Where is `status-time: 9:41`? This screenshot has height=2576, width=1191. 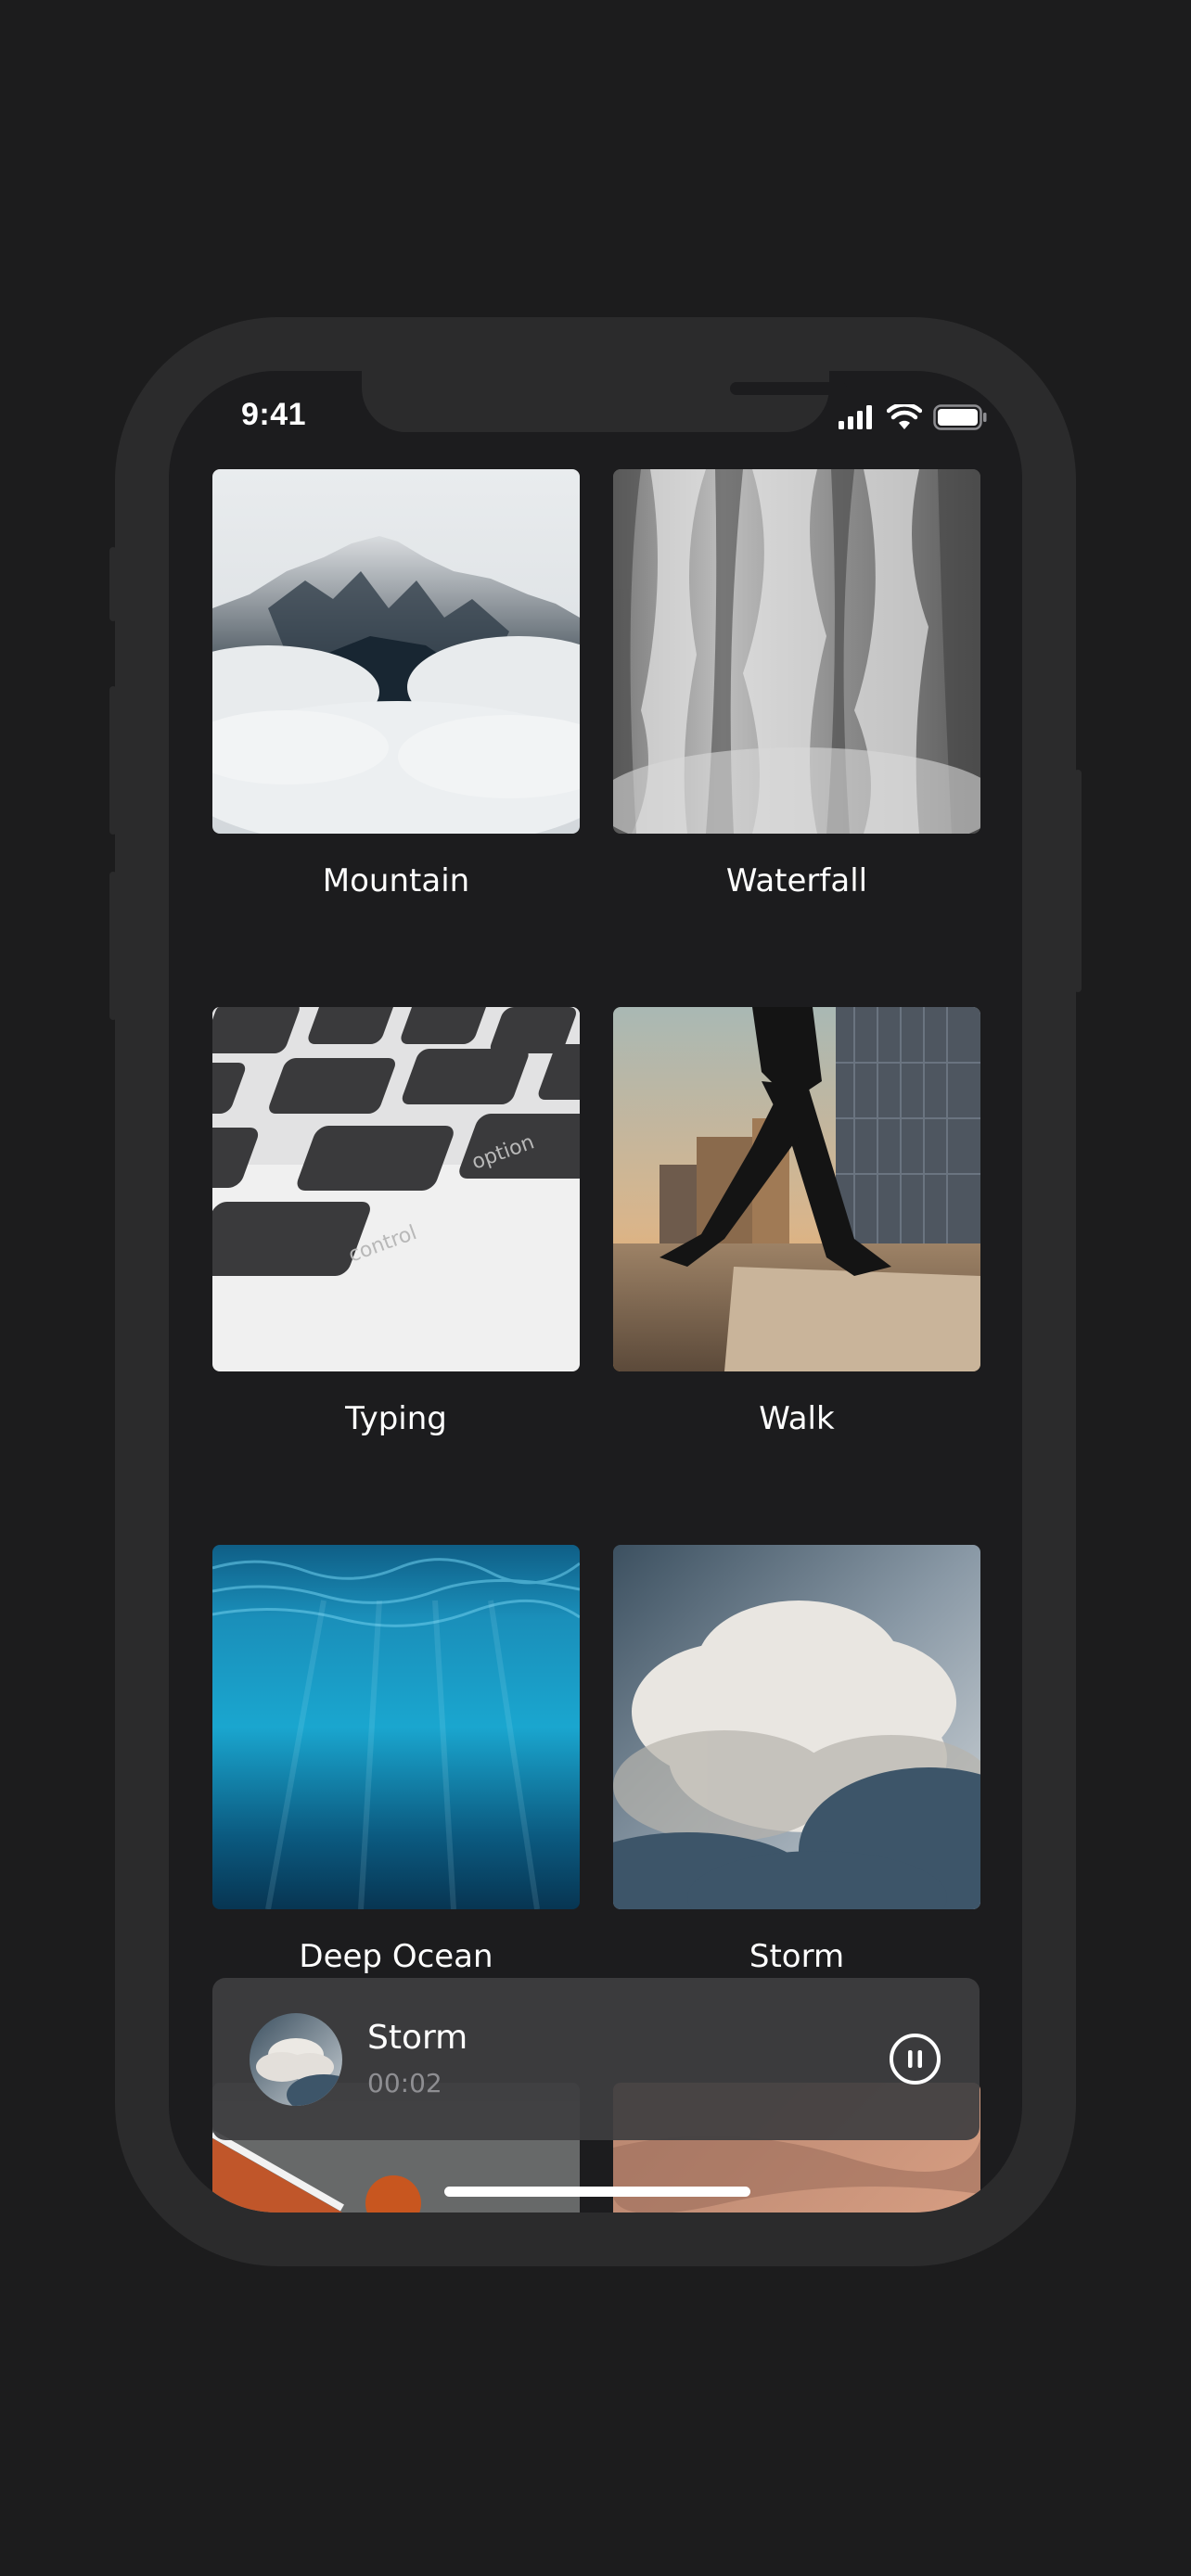
status-time: 9:41 is located at coordinates (274, 415).